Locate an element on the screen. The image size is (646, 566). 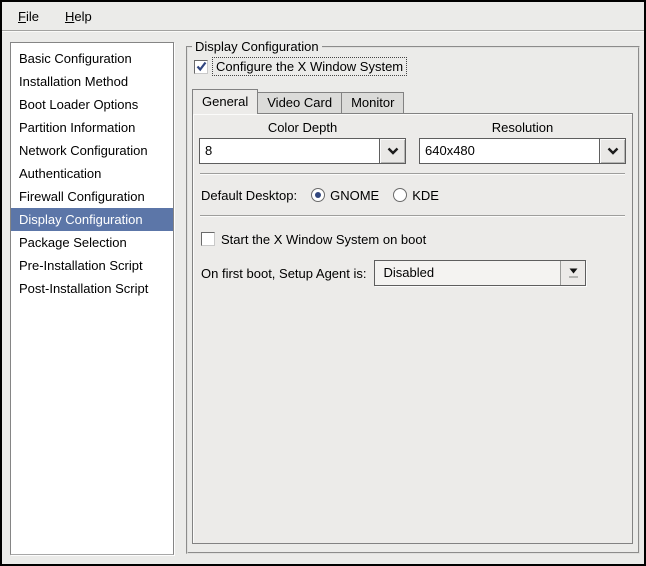
setup-agent-dropdown-button is located at coordinates (573, 273).